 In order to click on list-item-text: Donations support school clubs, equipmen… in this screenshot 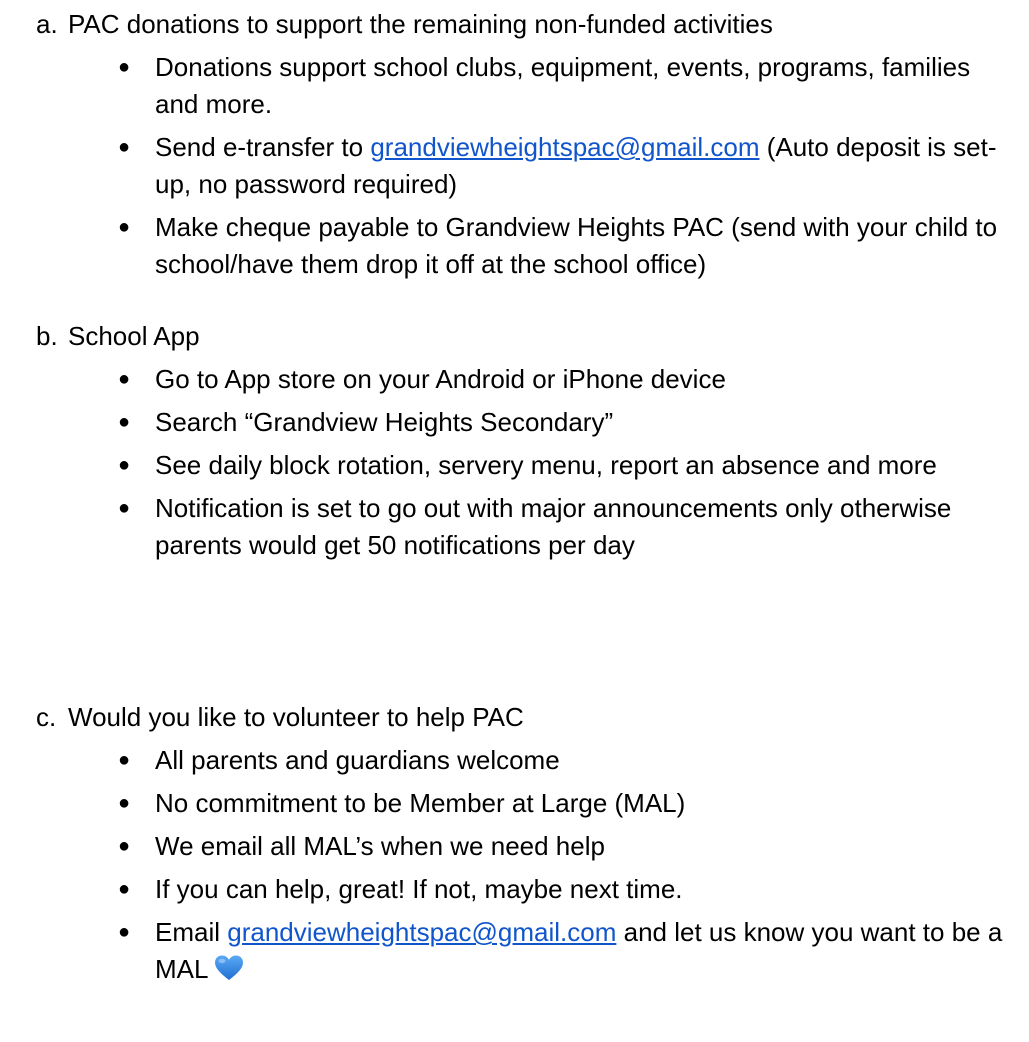, I will do `click(563, 85)`.